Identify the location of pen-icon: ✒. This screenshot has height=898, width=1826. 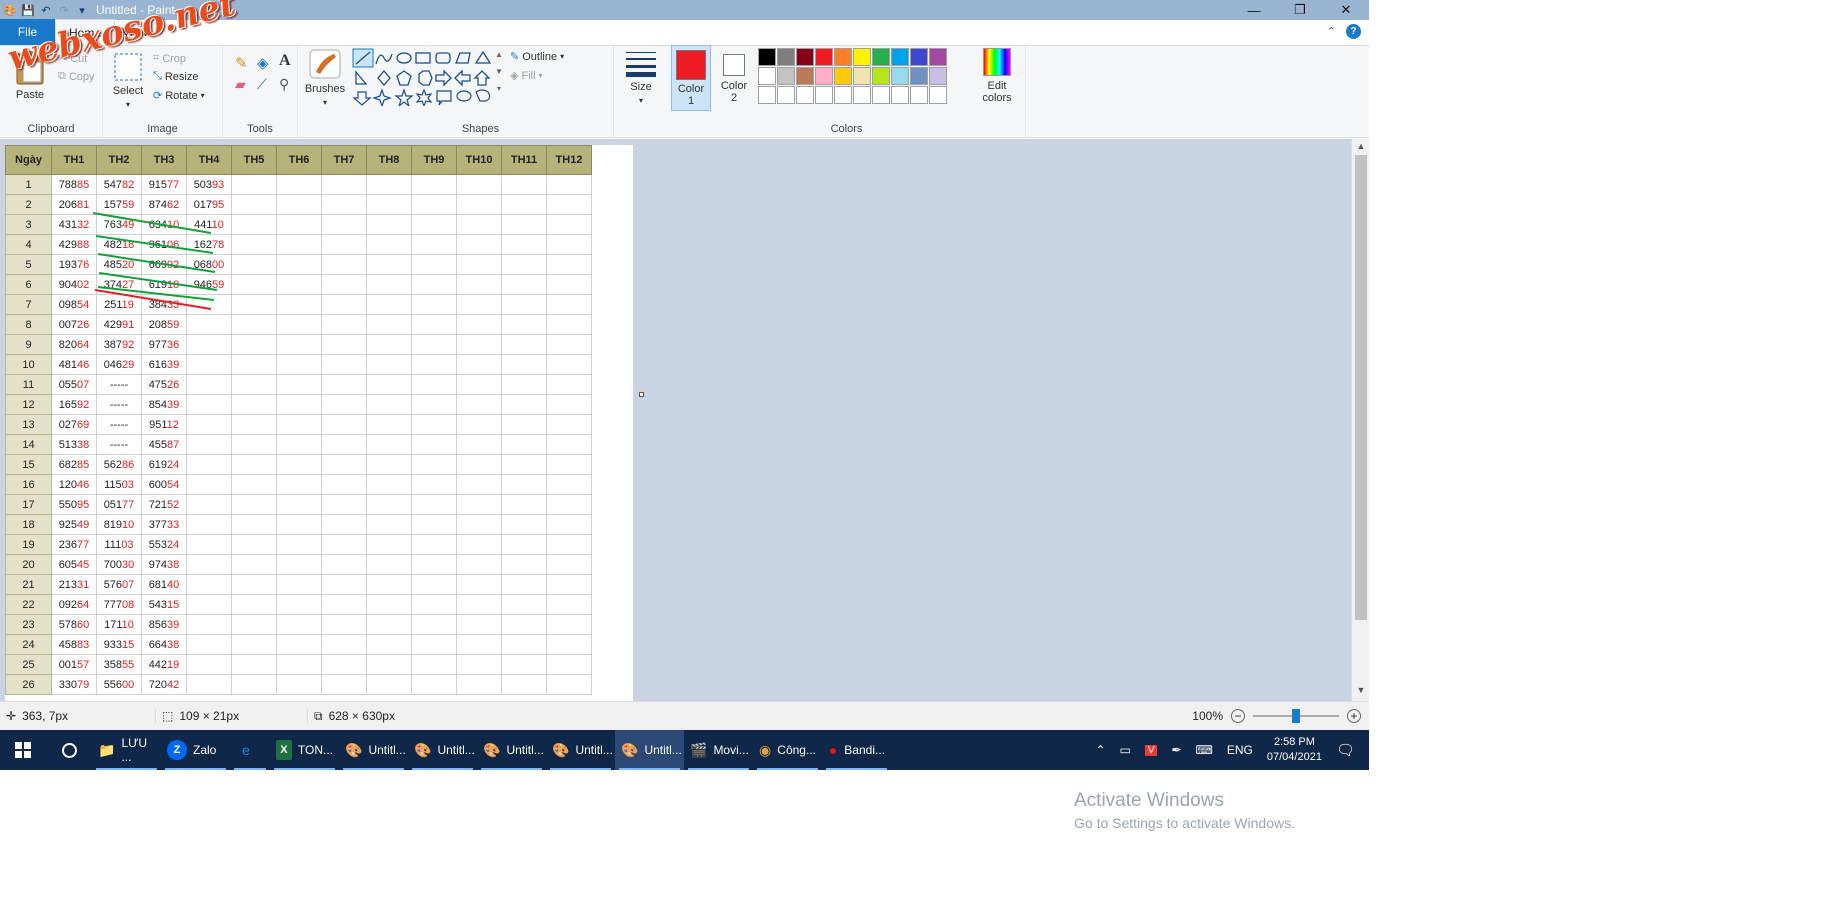
(1176, 750).